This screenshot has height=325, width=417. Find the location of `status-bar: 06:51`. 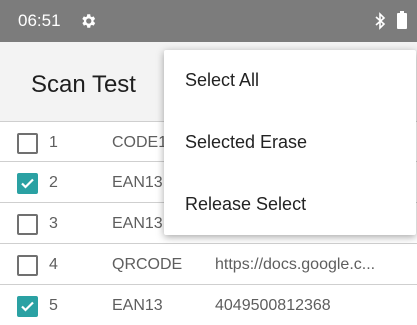

status-bar: 06:51 is located at coordinates (208, 21).